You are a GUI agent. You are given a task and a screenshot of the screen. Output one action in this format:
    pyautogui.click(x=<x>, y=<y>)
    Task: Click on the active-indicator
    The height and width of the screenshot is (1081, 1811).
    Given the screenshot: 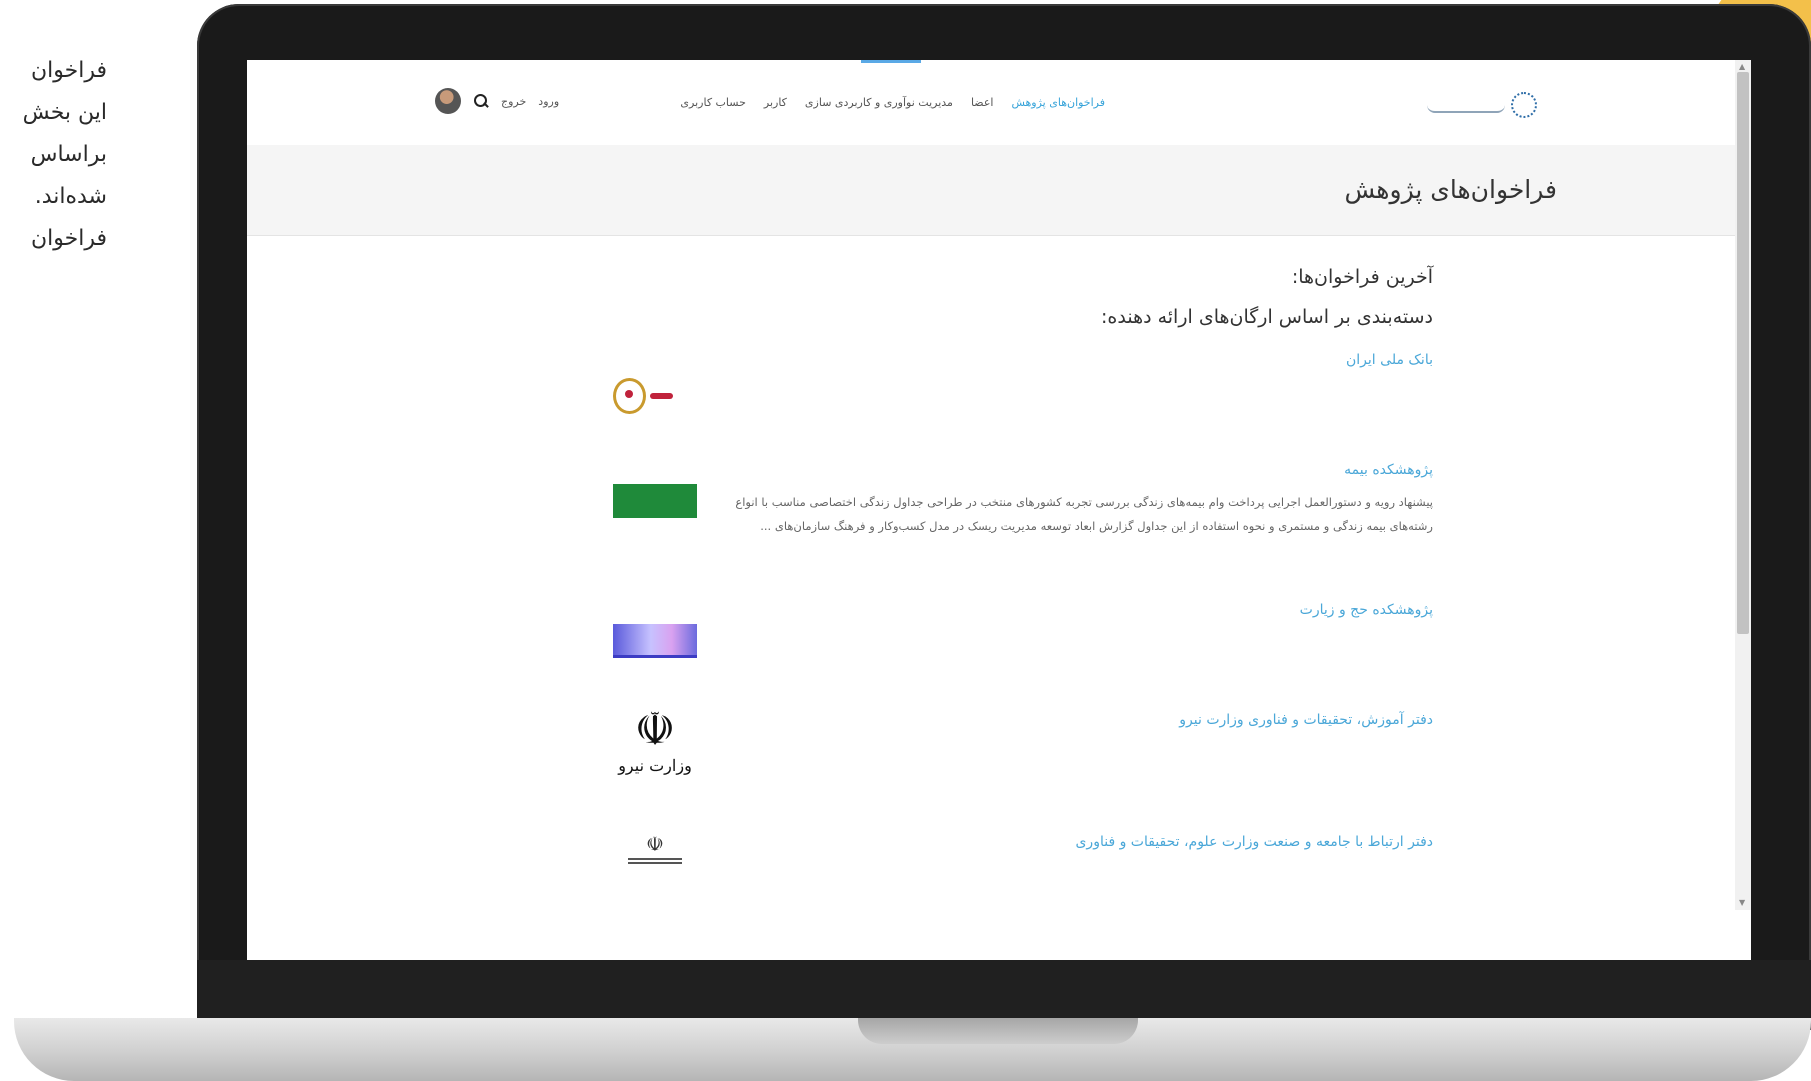 What is the action you would take?
    pyautogui.click(x=891, y=61)
    